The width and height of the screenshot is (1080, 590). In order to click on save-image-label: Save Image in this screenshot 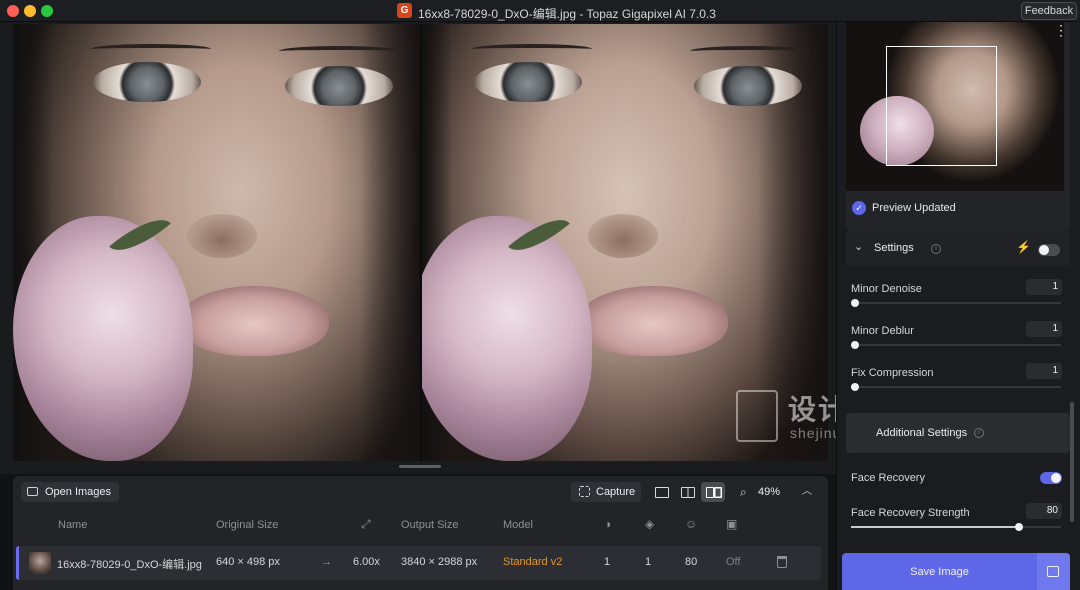, I will do `click(939, 572)`.